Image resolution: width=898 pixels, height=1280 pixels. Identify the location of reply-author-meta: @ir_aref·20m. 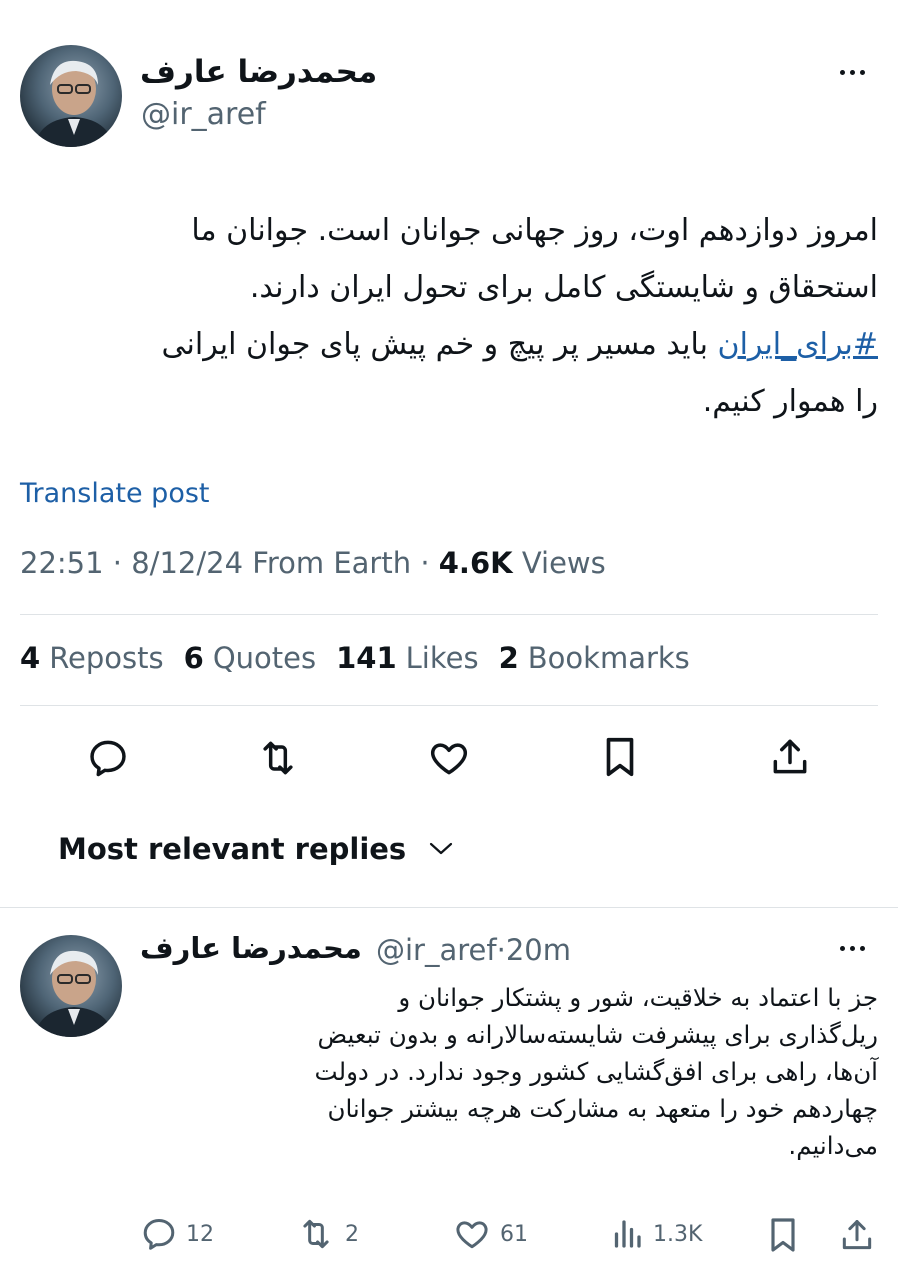
(473, 950).